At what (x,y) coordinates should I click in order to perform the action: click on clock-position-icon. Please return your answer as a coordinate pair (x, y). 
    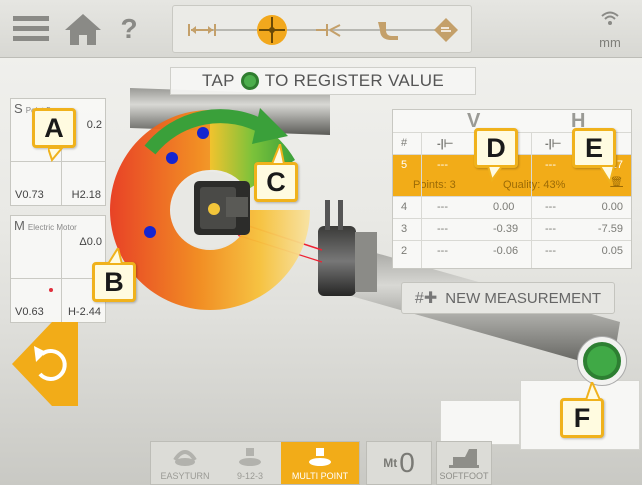
    Looking at the image, I should click on (250, 457).